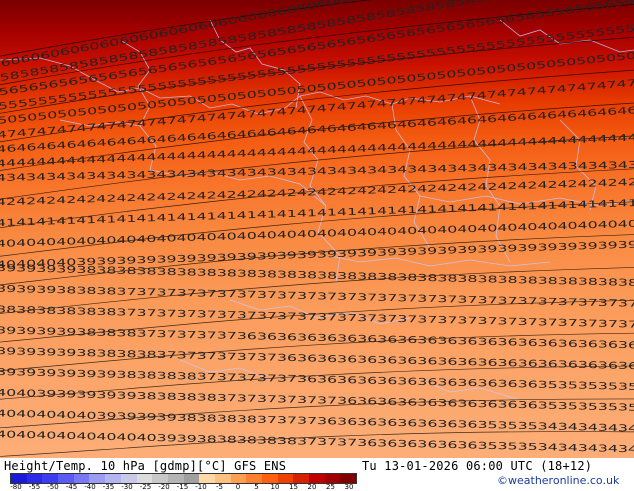 Image resolution: width=634 pixels, height=491 pixels. I want to click on valid-time: Tu 13-01-2026 06:00 UTC (18+12), so click(477, 466).